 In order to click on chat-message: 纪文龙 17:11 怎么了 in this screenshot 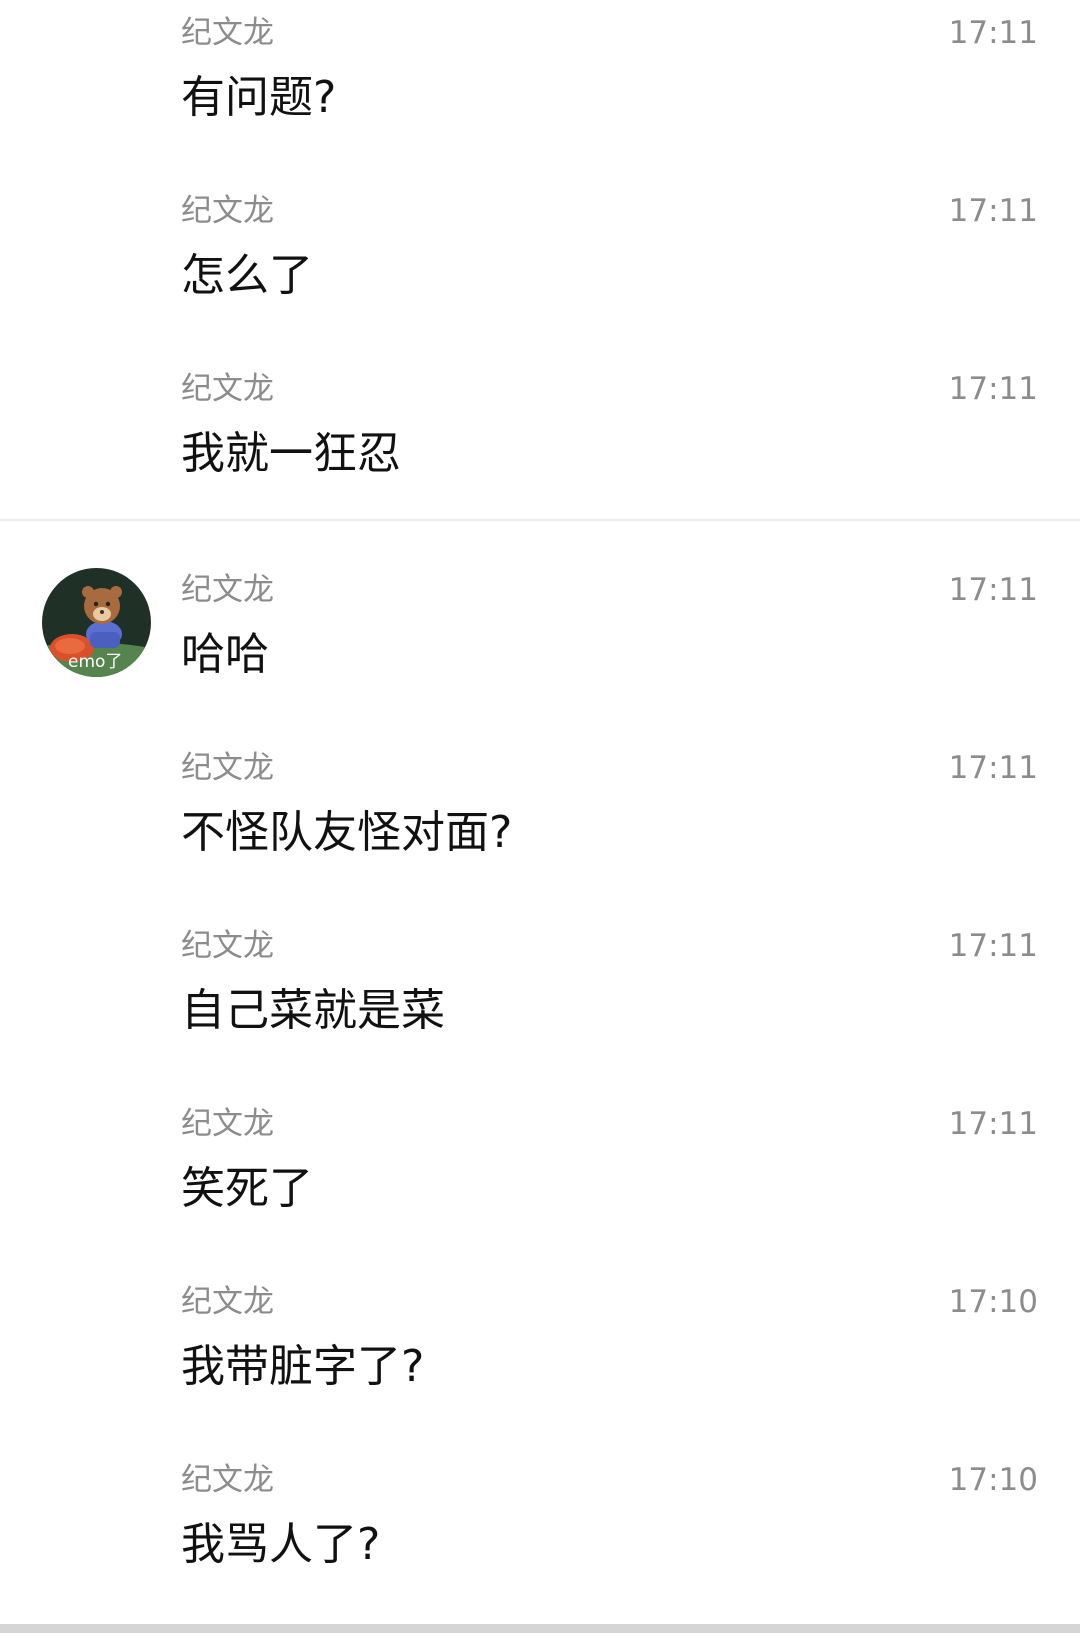, I will do `click(540, 252)`.